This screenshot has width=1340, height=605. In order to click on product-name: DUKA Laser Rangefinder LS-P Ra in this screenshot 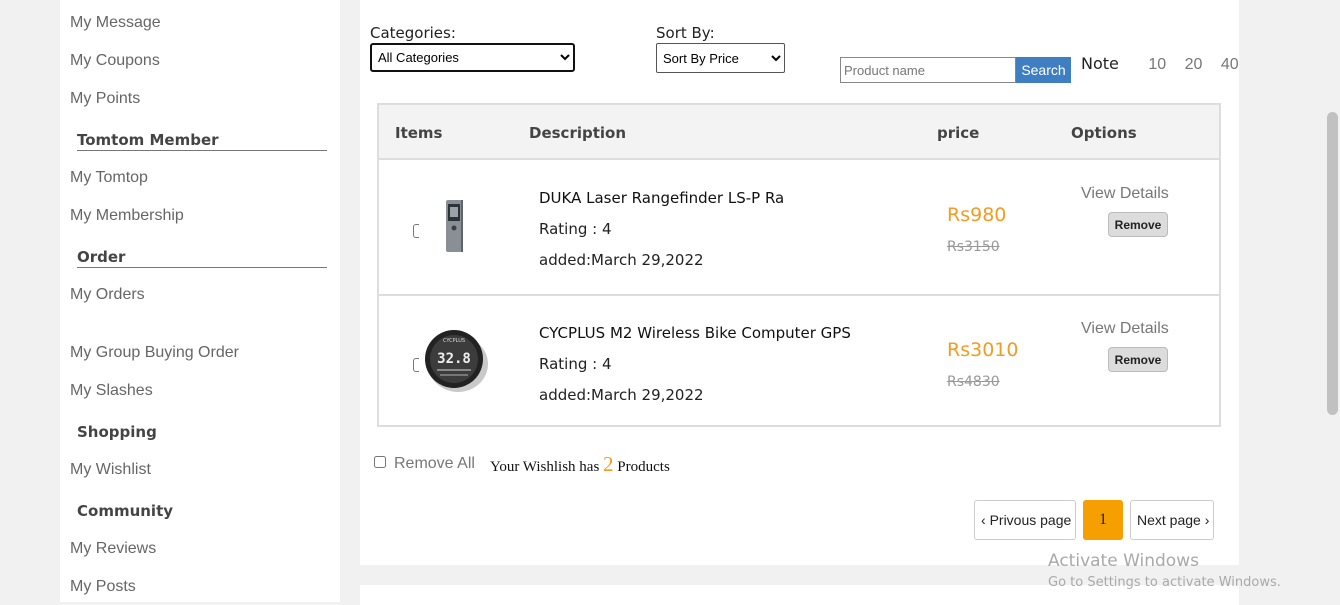, I will do `click(661, 198)`.